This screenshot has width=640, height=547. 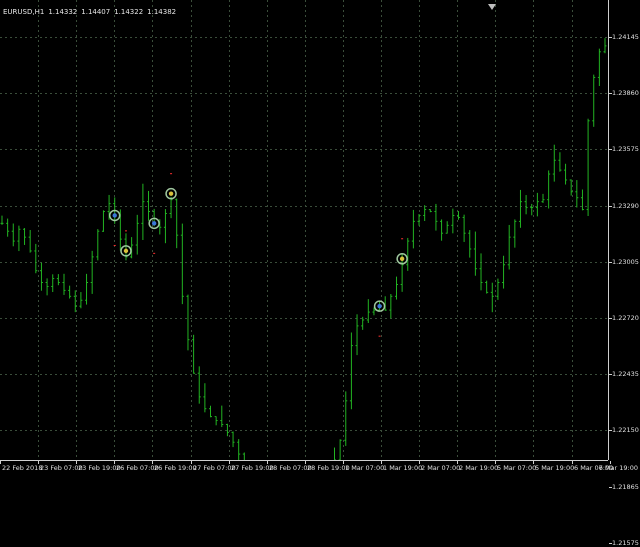 I want to click on price-label: 1.22150, so click(x=625, y=430).